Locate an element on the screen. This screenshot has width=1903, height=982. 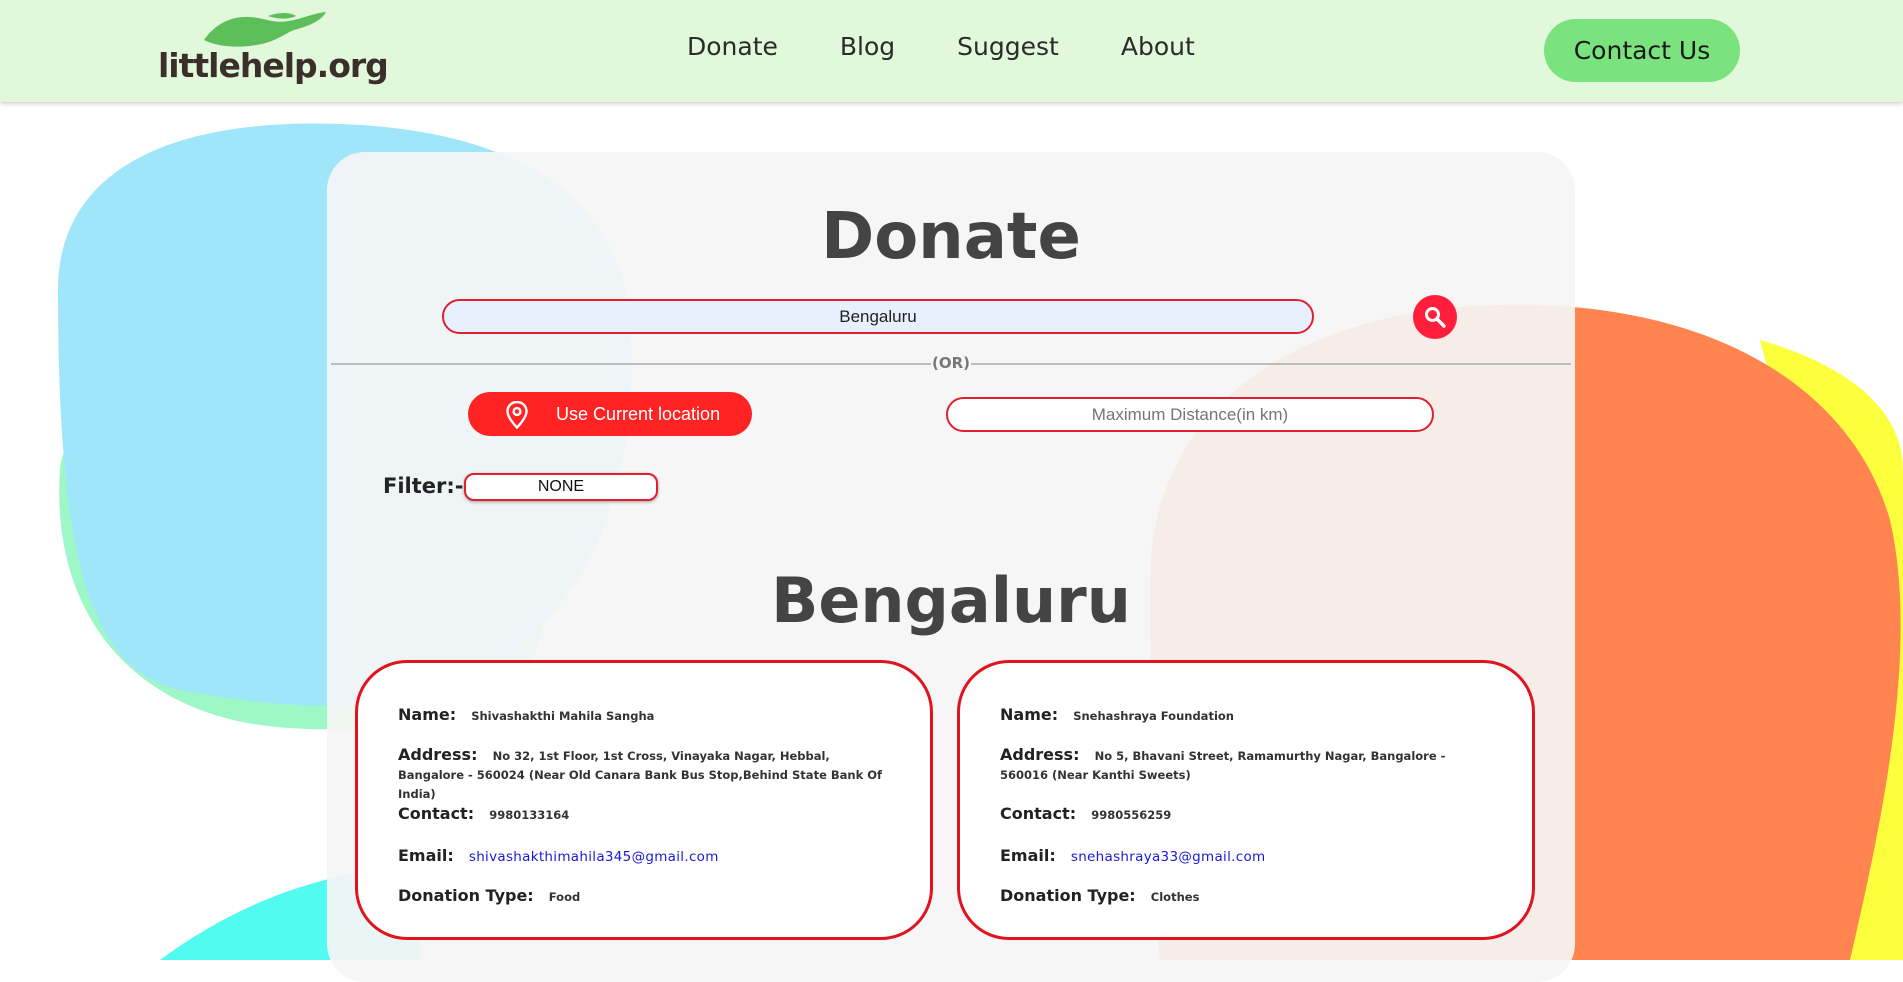
org-contact: 9980556259 is located at coordinates (1131, 815).